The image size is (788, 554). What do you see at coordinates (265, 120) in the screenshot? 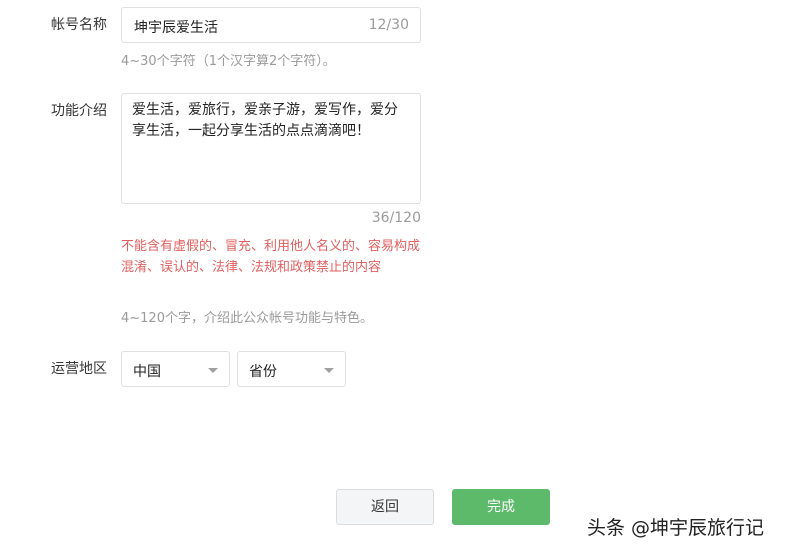
I see `intro-value: 爱生活，爱旅行，爱亲子游，爱写作，爱分享生活，一起分享生活的点点滴滴吧！` at bounding box center [265, 120].